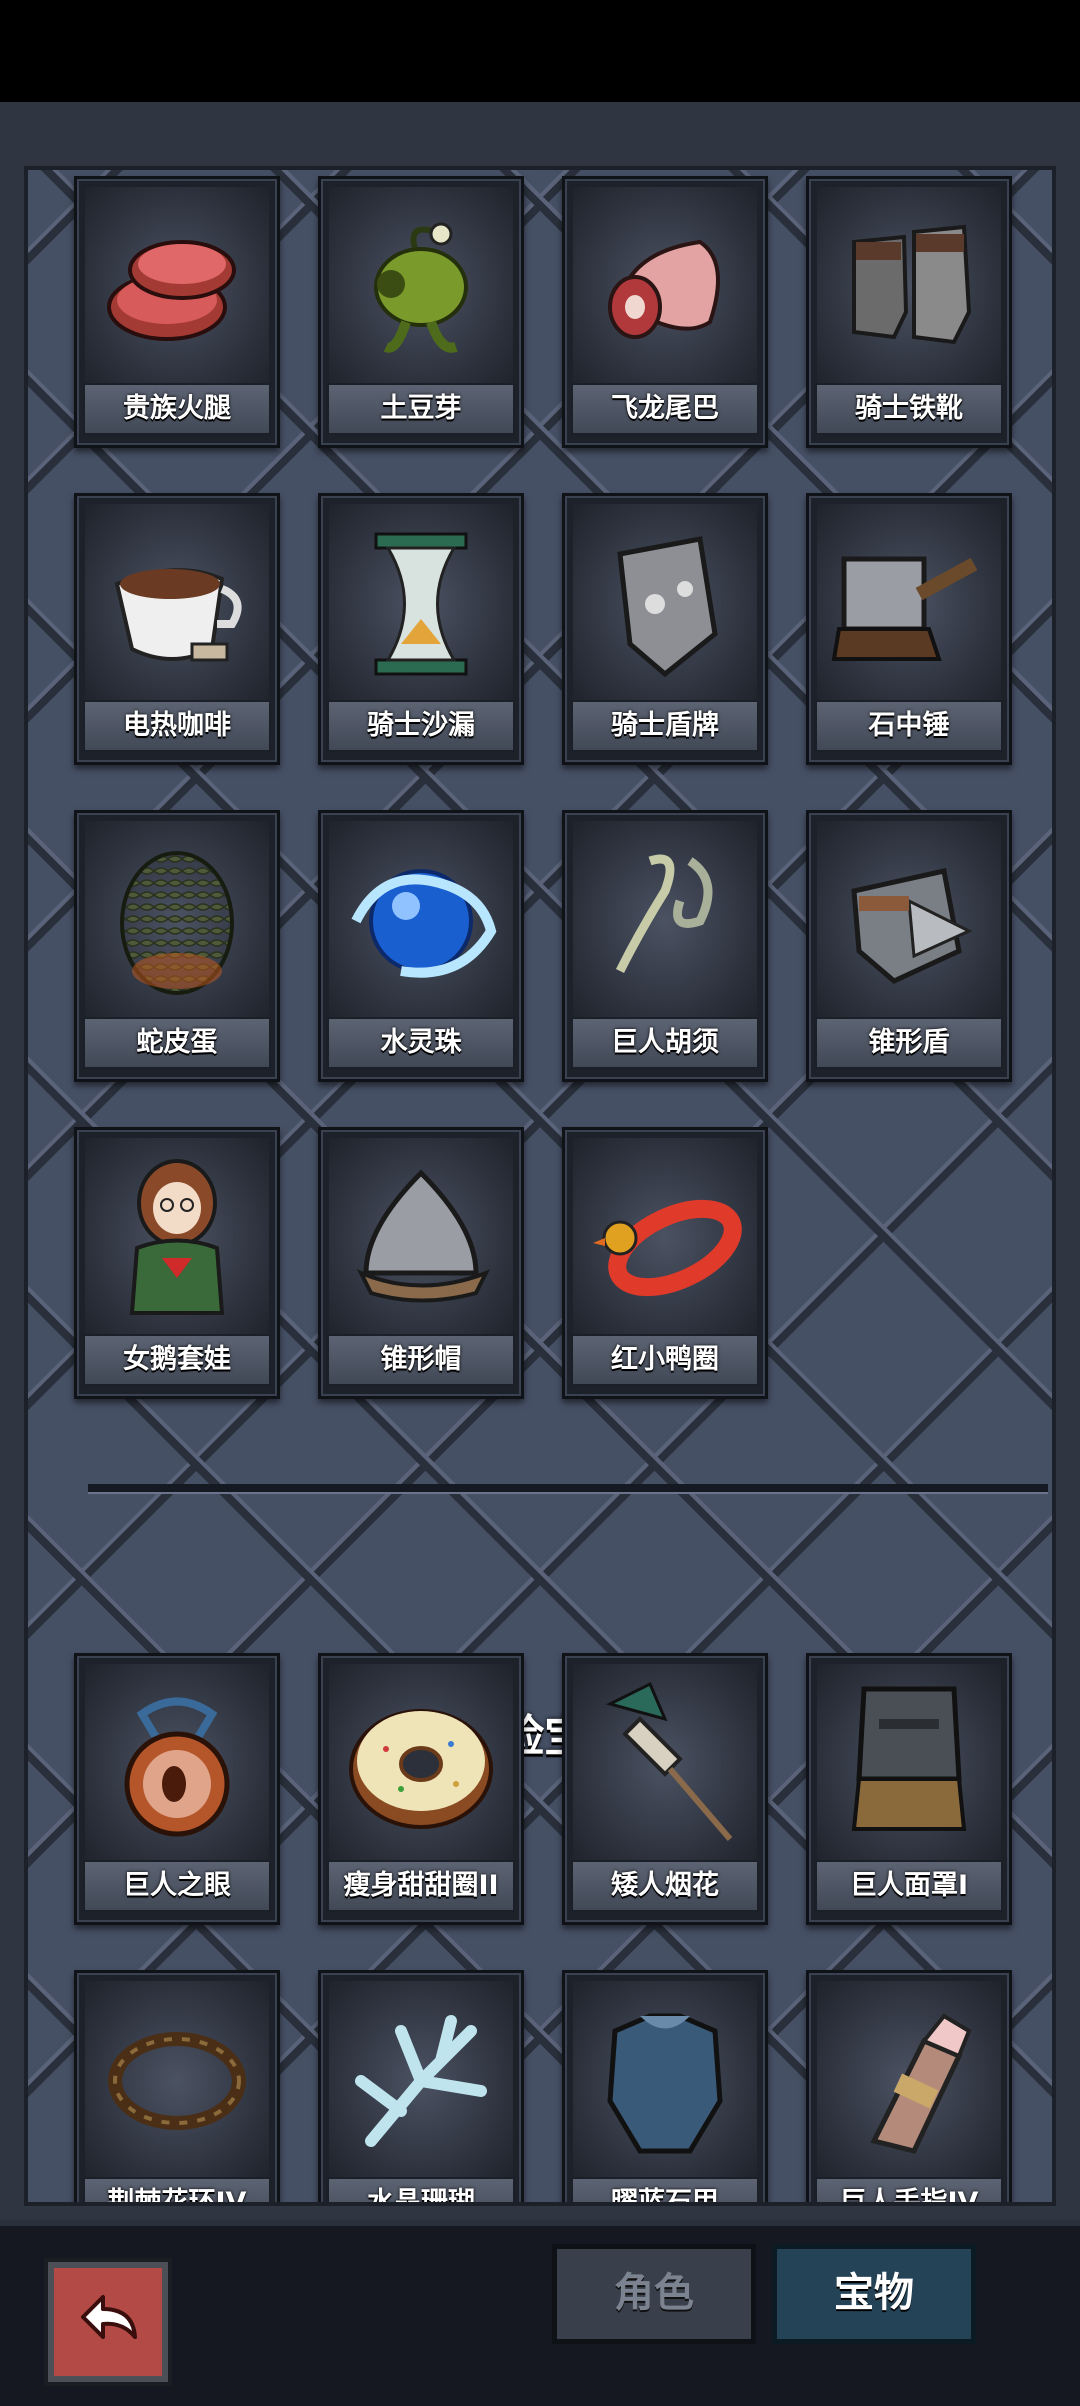 This screenshot has height=2406, width=1080. Describe the element at coordinates (421, 604) in the screenshot. I see `hourglass-icon` at that location.